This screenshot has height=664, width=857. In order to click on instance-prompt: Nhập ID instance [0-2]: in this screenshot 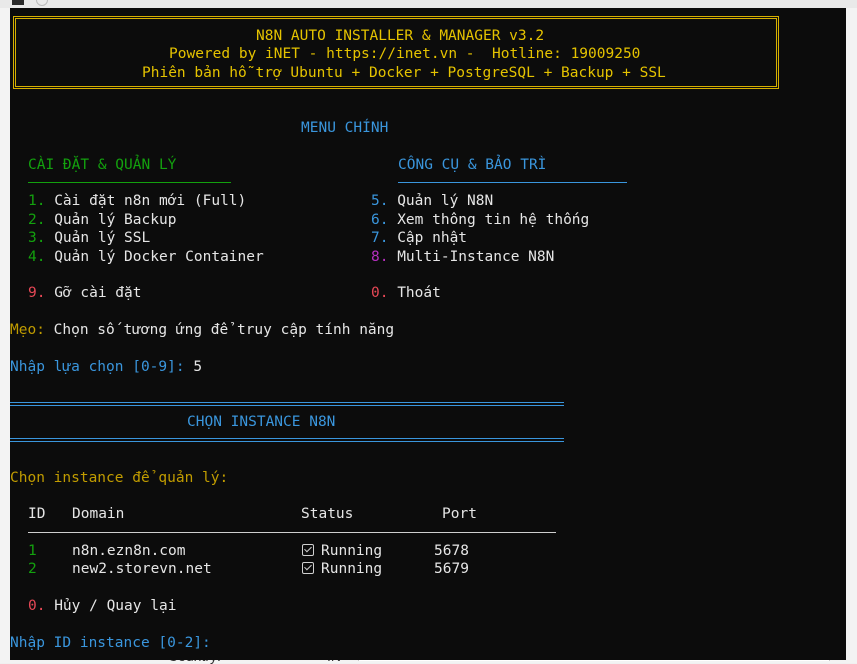, I will do `click(110, 643)`.